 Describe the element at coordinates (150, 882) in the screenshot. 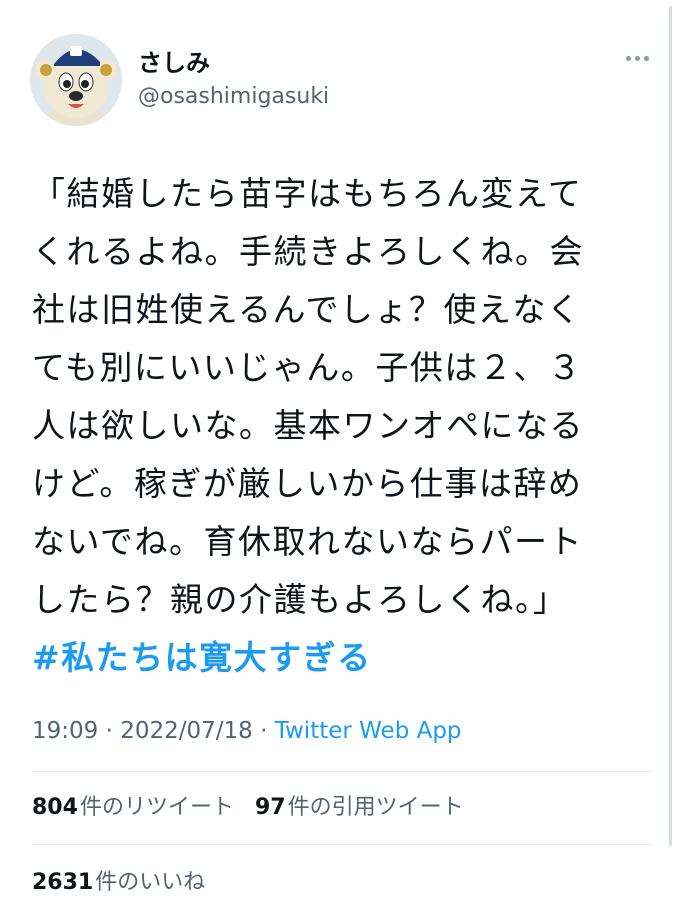

I see `like-label: 件のいいね` at that location.